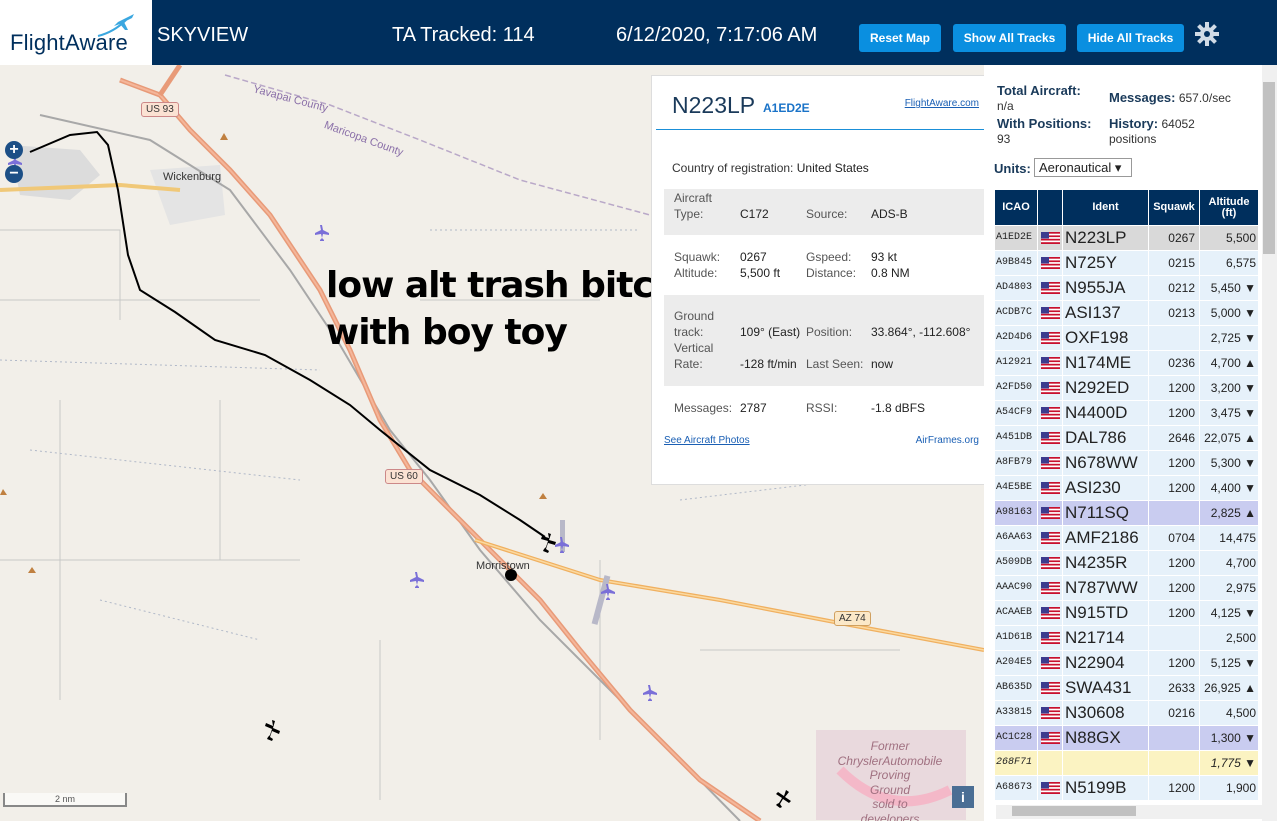  What do you see at coordinates (800, 408) in the screenshot?
I see `detail-block-messages: Messages: 2787 RSSI: -1.8 dBFS` at bounding box center [800, 408].